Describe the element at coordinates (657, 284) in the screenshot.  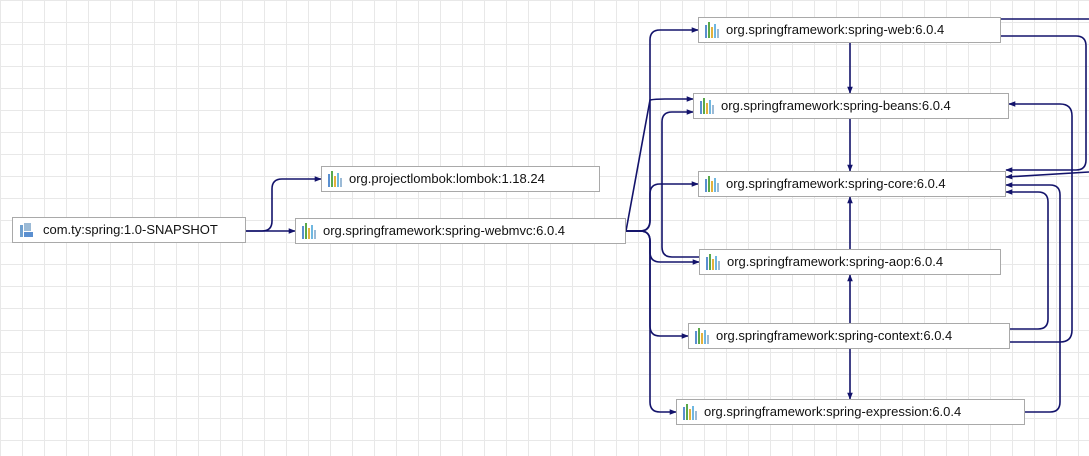
I see `edge-webmvc-context` at that location.